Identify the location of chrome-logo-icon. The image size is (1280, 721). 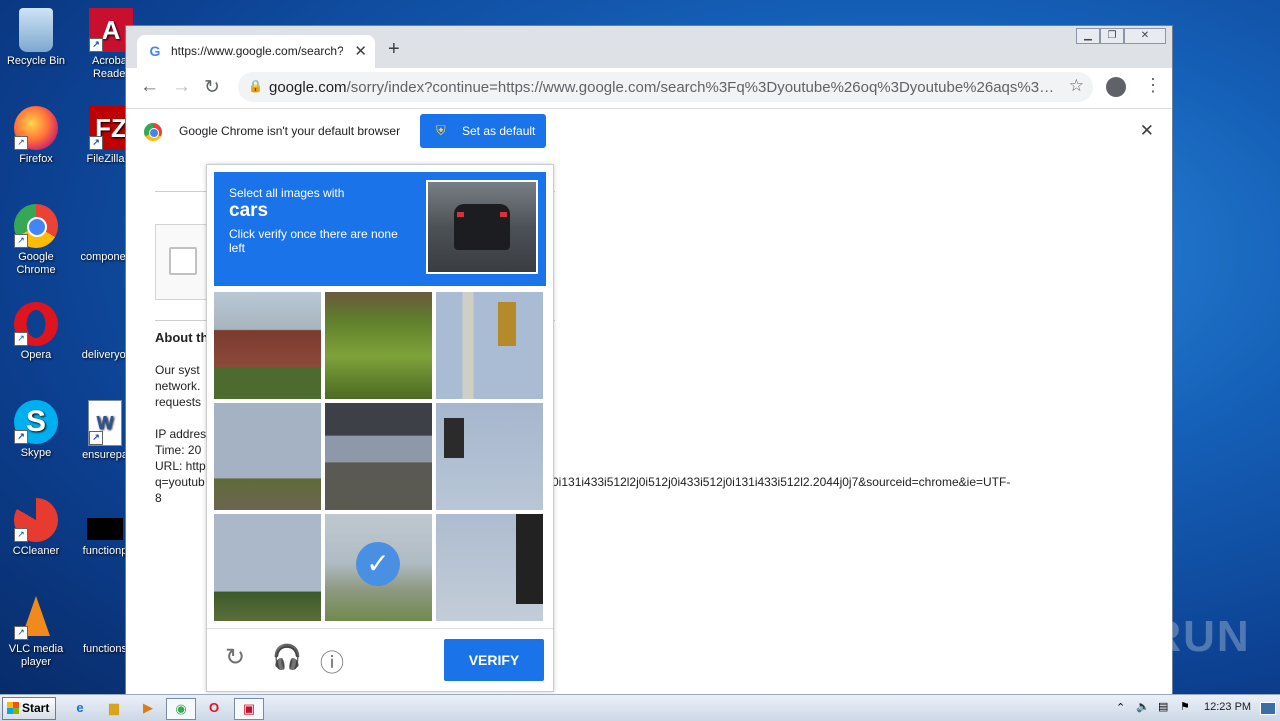
(153, 132).